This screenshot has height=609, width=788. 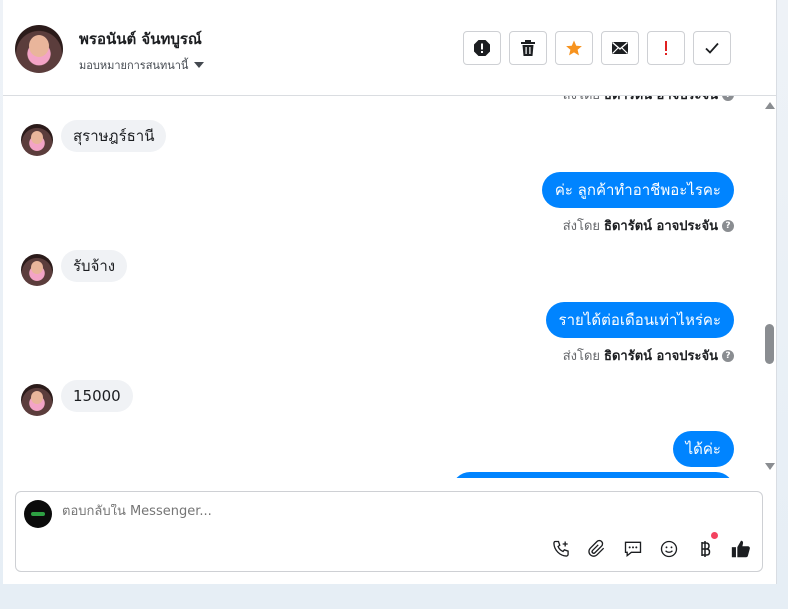 I want to click on incoming-message: สุราษฎร์ธานี, so click(x=114, y=136).